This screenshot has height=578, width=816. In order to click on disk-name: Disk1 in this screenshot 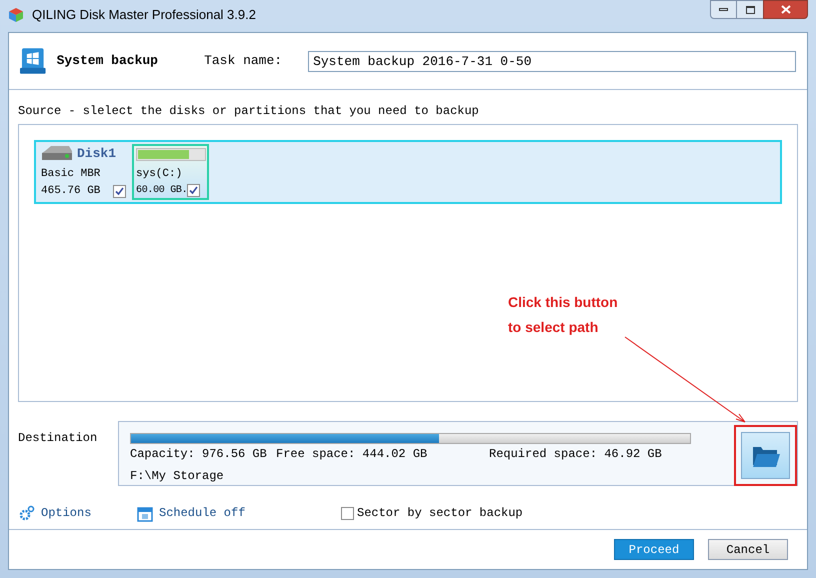, I will do `click(96, 154)`.